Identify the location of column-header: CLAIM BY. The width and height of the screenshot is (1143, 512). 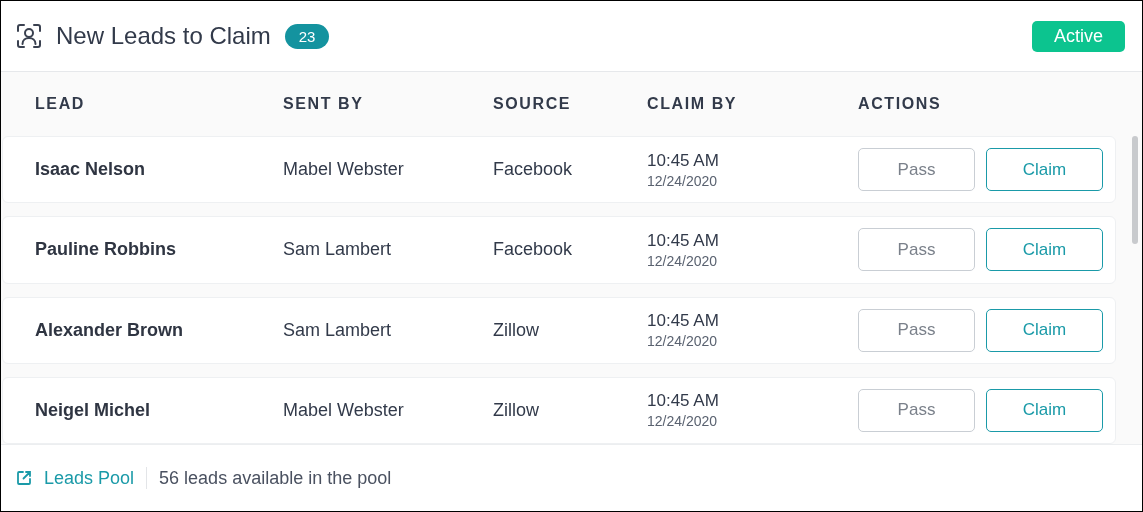
(693, 104).